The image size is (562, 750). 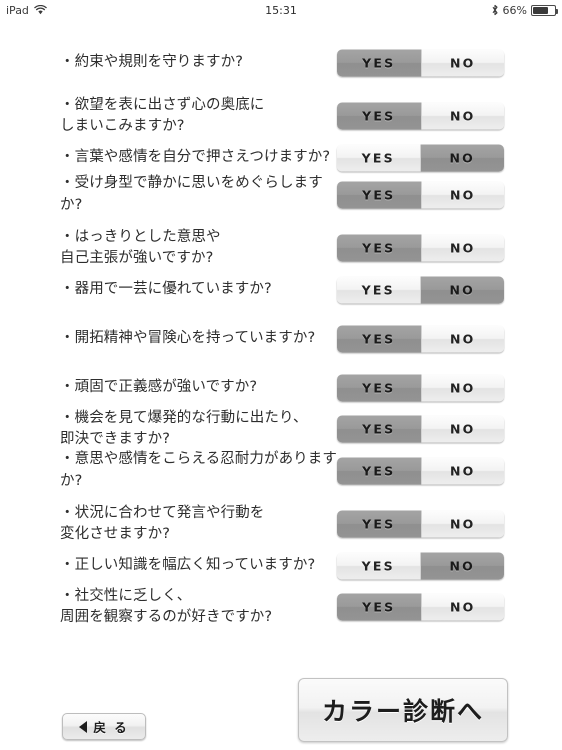 I want to click on question-row: ・言葉や感情を自分で押さえつけますか? YES NO, so click(x=281, y=157).